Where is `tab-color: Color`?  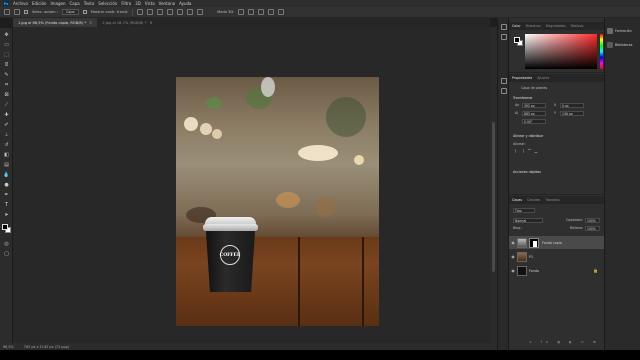 tab-color: Color is located at coordinates (516, 26).